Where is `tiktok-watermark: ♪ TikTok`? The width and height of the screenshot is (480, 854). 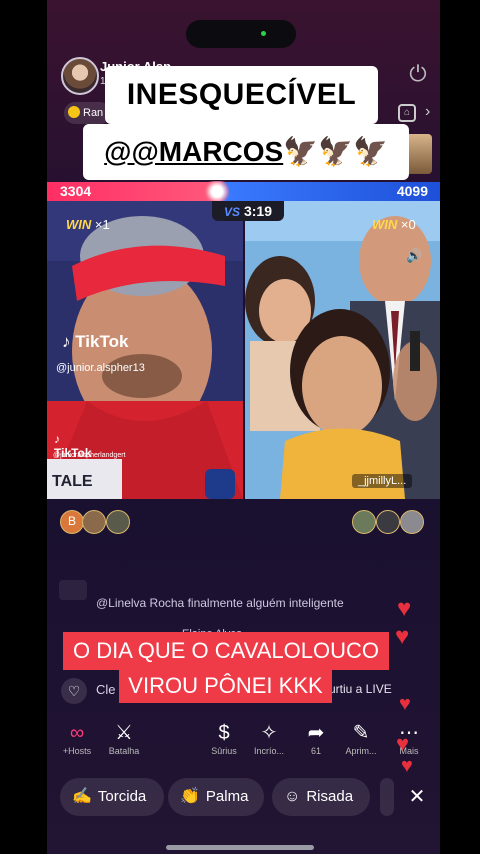
tiktok-watermark: ♪ TikTok is located at coordinates (95, 341).